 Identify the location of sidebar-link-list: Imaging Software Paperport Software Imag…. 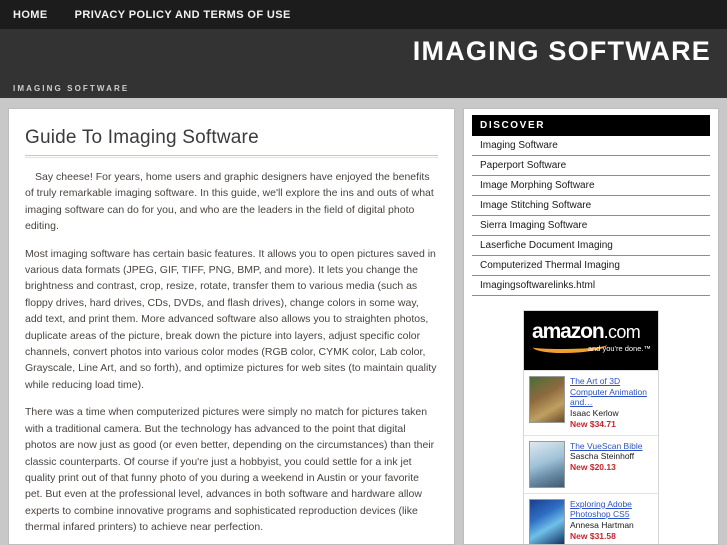
(591, 216).